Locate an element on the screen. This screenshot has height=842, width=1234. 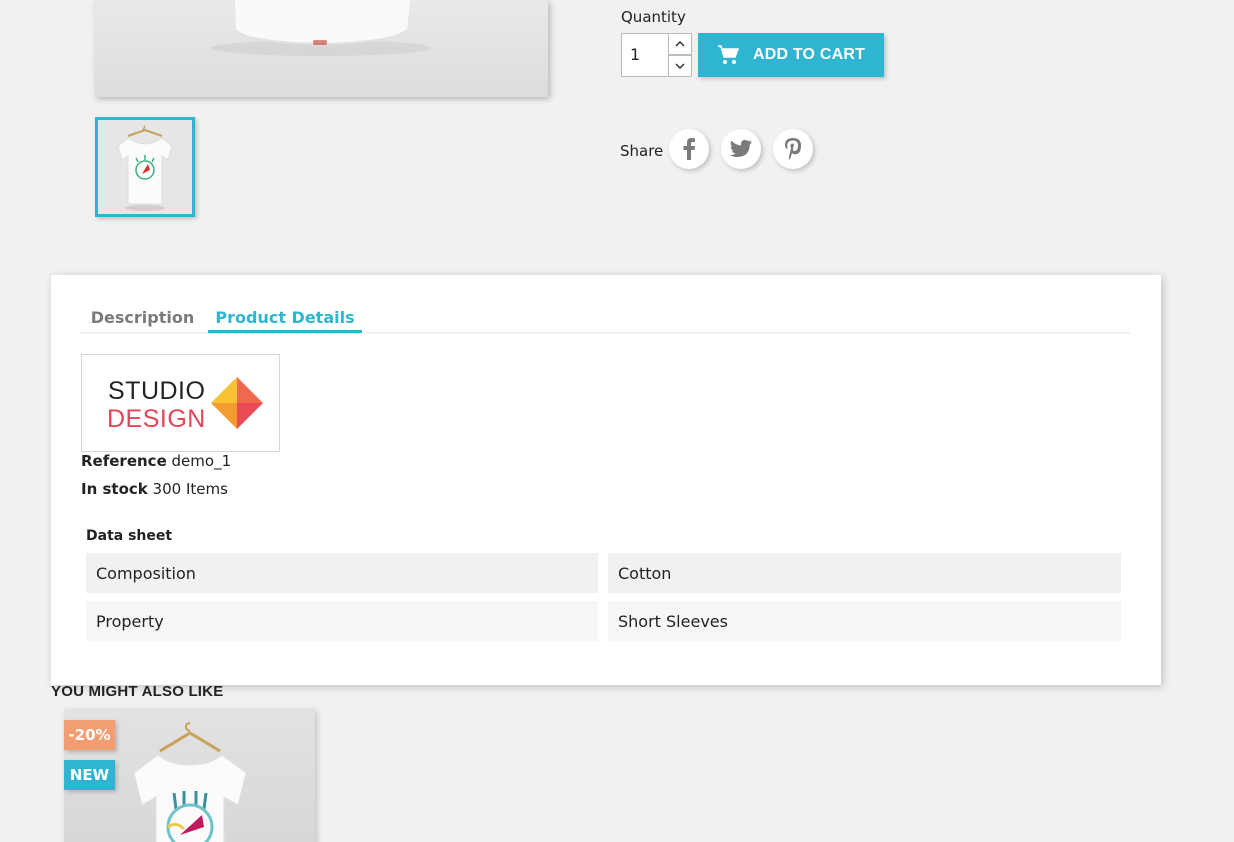
tshirt-thumbnail-image is located at coordinates (145, 168).